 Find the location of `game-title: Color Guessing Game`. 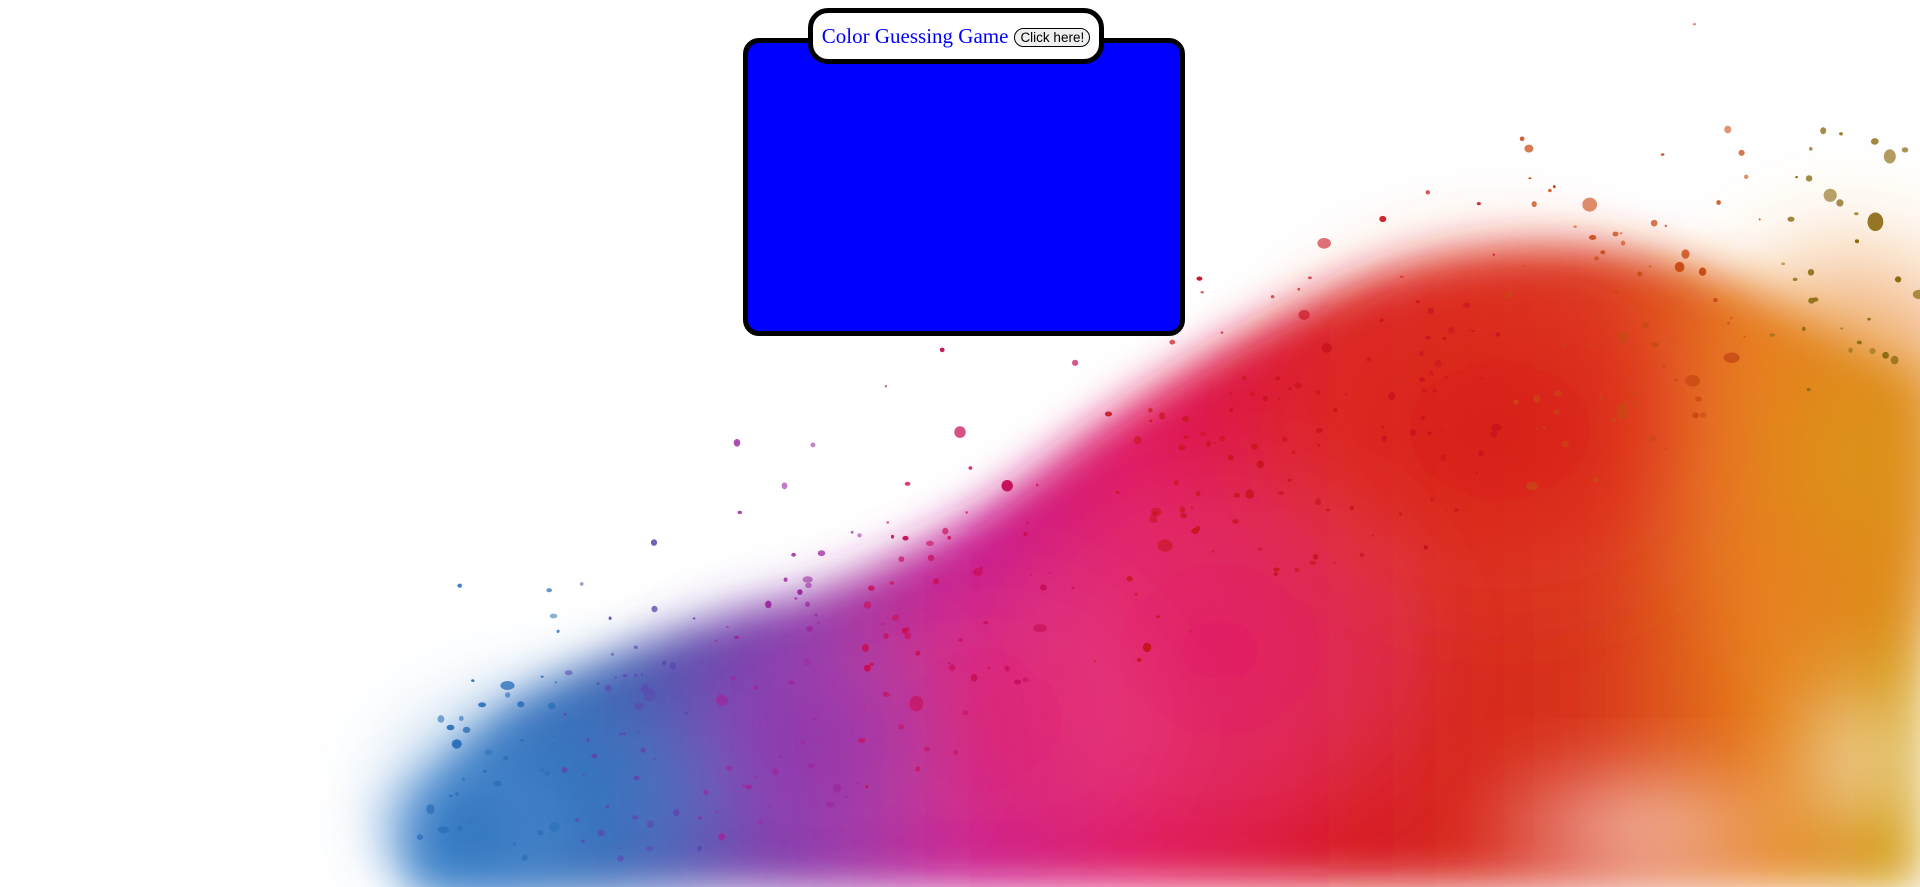

game-title: Color Guessing Game is located at coordinates (915, 35).